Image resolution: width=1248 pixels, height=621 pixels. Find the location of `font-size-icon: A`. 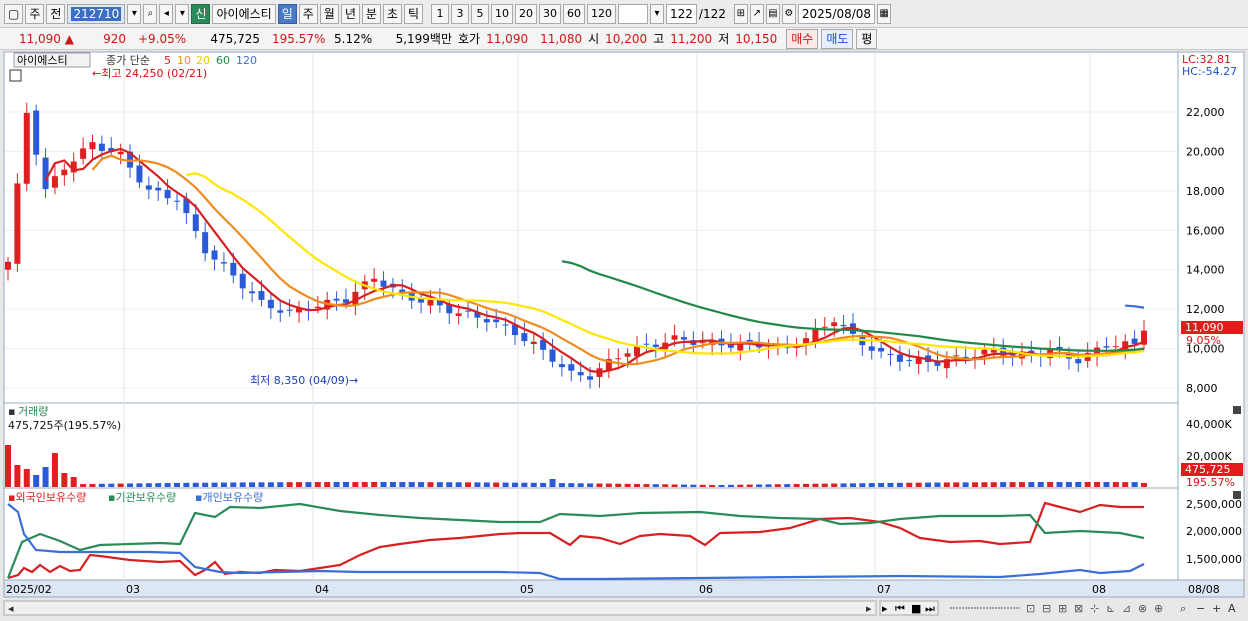

font-size-icon: A is located at coordinates (1232, 608).